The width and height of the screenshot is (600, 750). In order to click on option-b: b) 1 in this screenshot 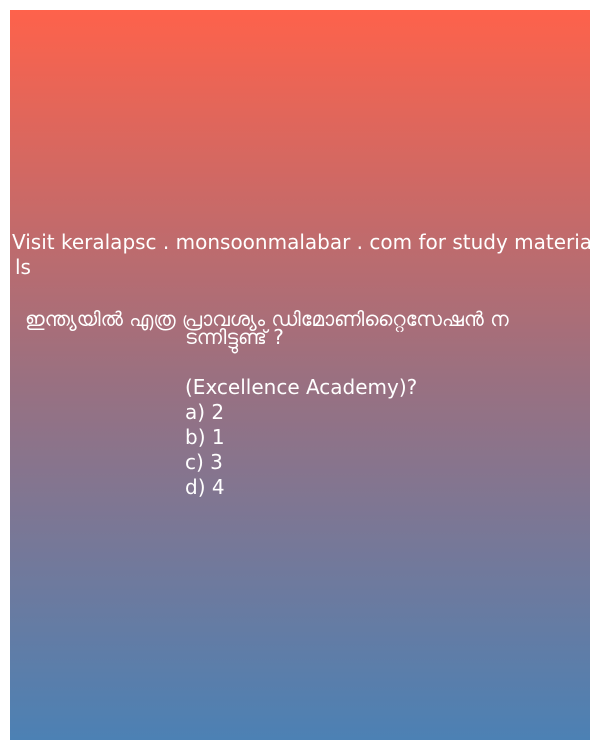, I will do `click(205, 437)`.